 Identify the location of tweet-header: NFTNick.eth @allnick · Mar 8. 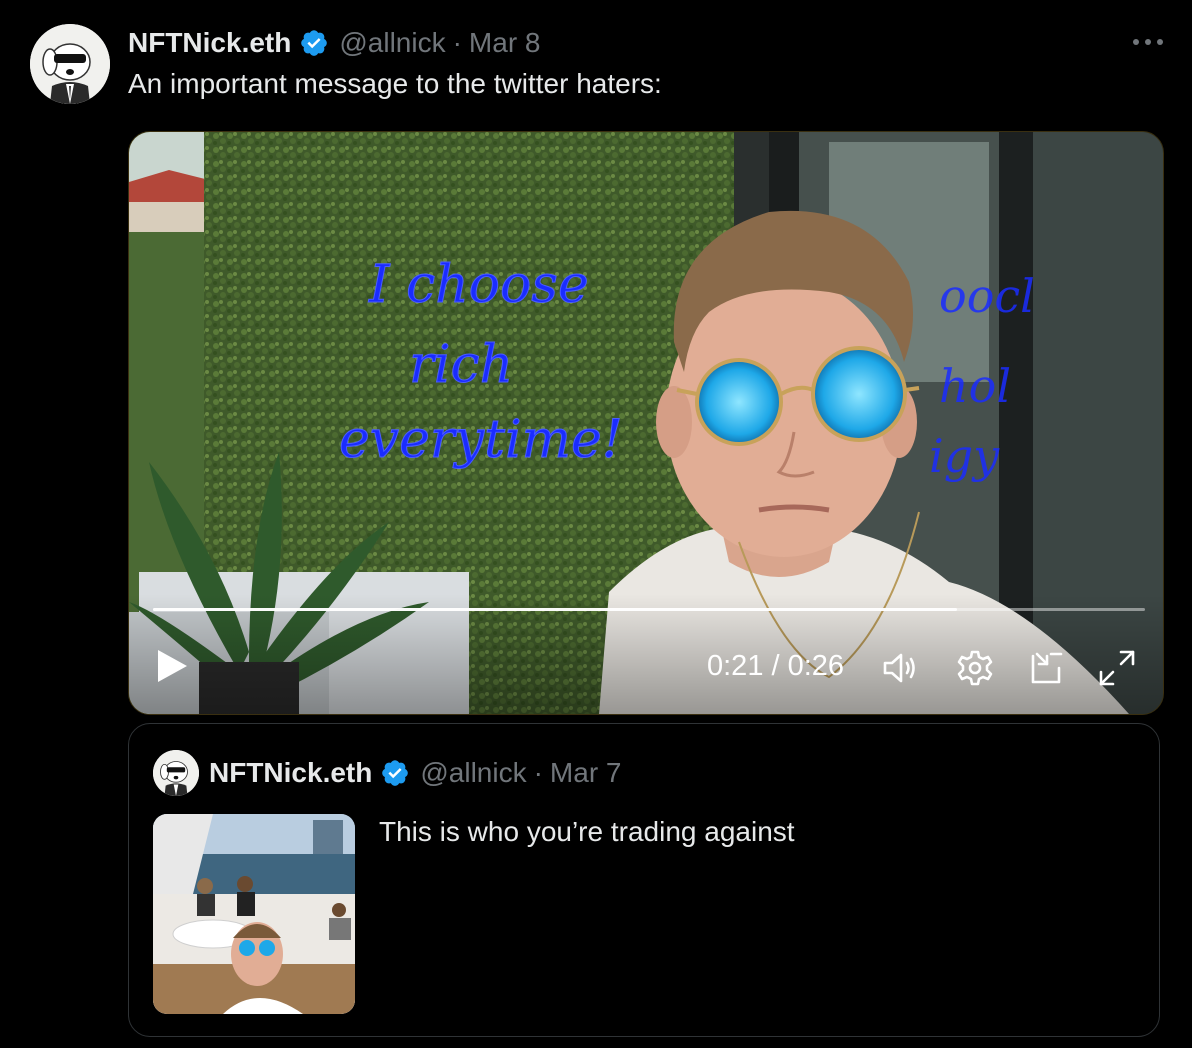
(334, 43).